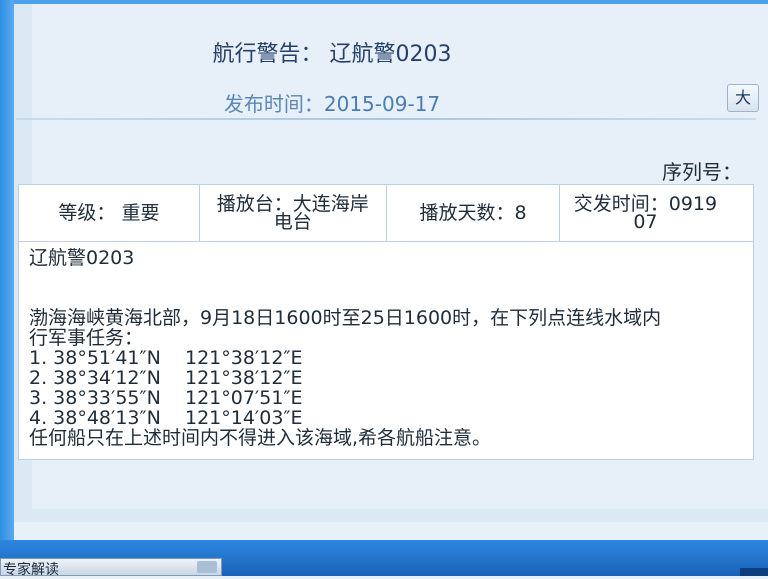 This screenshot has width=768, height=579. I want to click on coordinate-point-3: 3. 38°33′55″N 121°07′51″E, so click(166, 398).